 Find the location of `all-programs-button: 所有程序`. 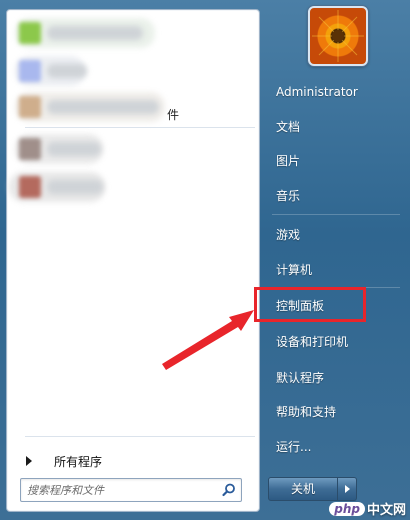

all-programs-button: 所有程序 is located at coordinates (137, 461).